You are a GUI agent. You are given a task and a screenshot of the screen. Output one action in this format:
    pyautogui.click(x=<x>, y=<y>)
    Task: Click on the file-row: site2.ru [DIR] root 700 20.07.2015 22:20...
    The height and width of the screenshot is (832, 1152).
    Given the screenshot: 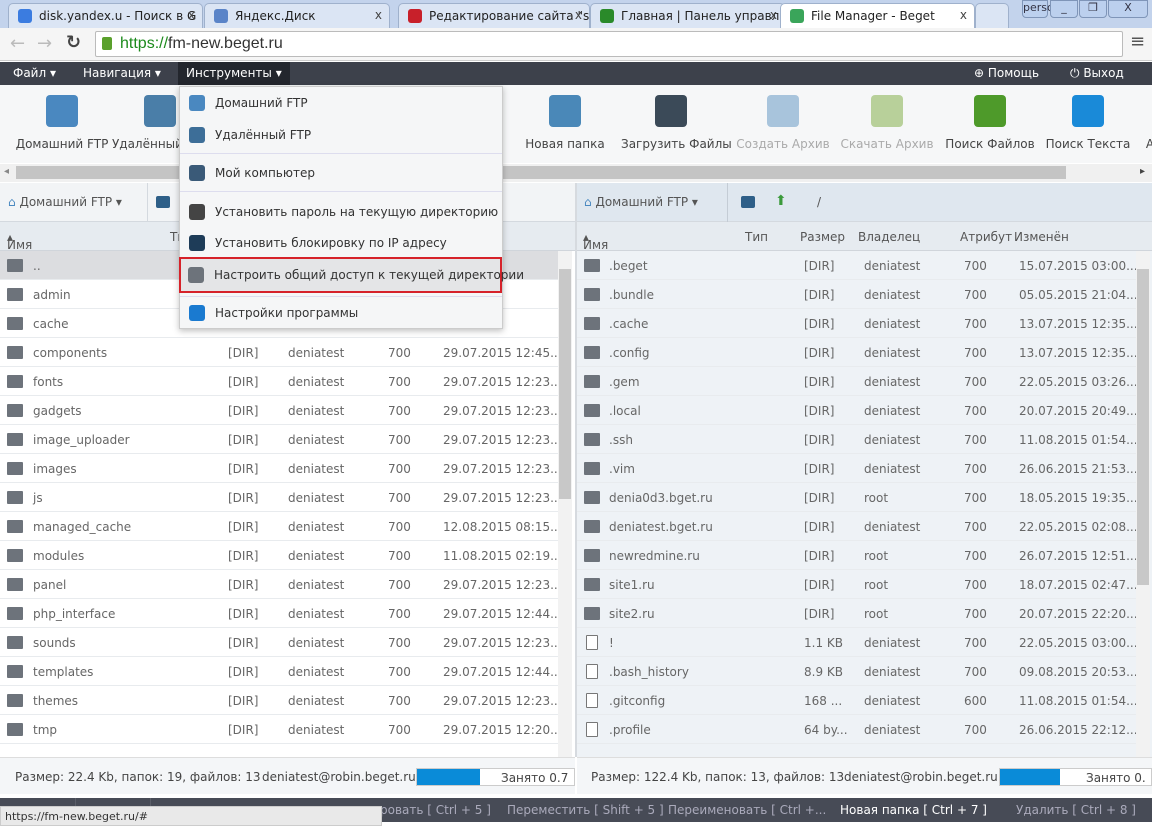 What is the action you would take?
    pyautogui.click(x=857, y=613)
    